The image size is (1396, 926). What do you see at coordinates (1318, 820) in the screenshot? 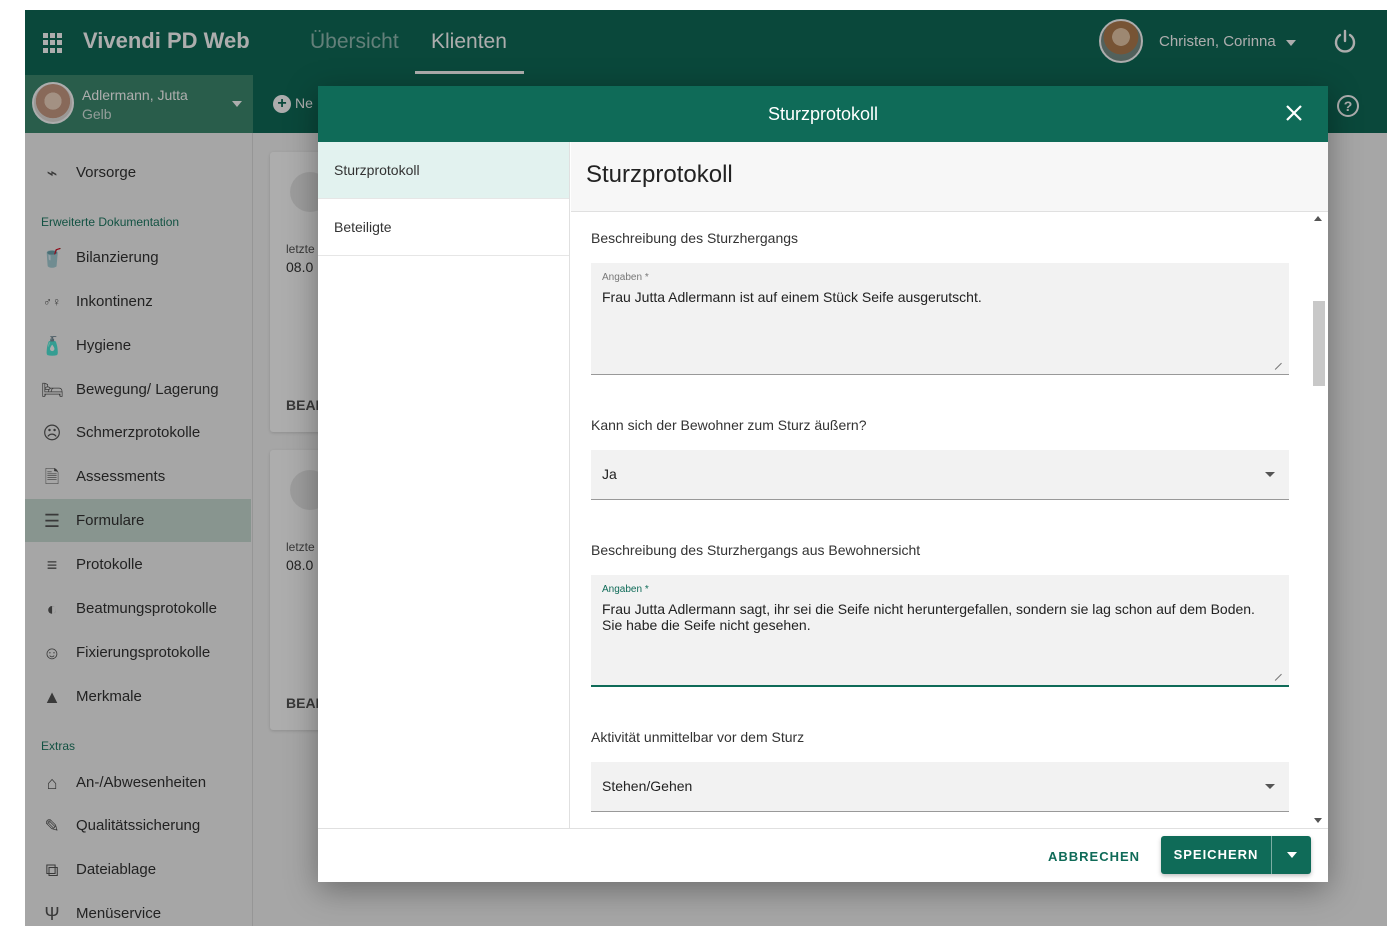
I see `scroll-down-arrow-icon` at bounding box center [1318, 820].